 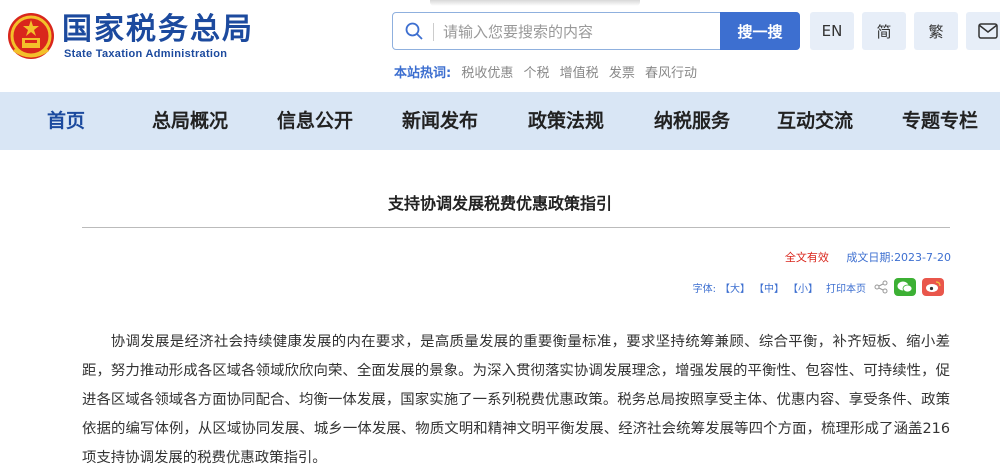 What do you see at coordinates (440, 121) in the screenshot?
I see `nav-item-news: 新闻发布` at bounding box center [440, 121].